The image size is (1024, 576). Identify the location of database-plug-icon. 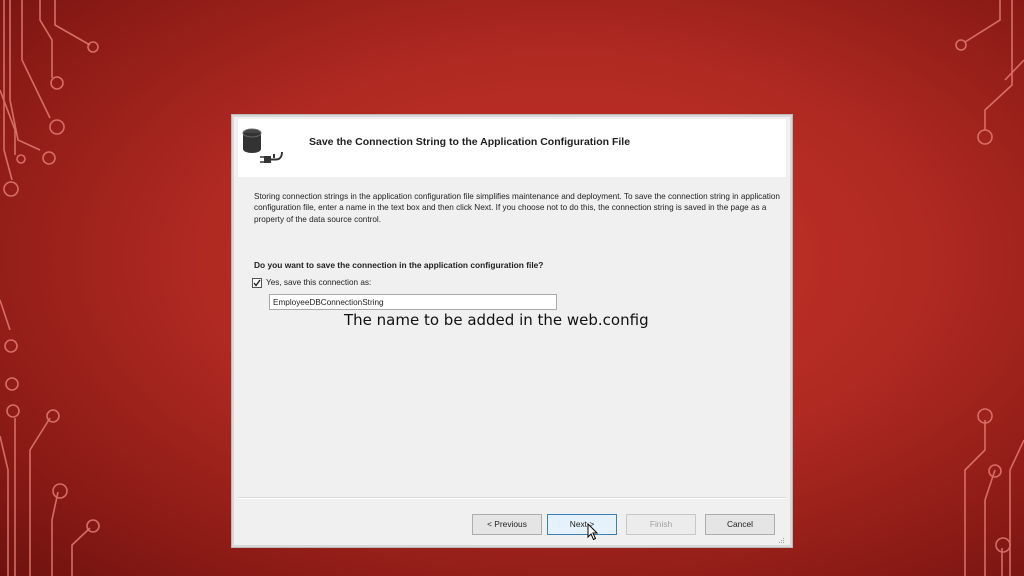
(262, 145).